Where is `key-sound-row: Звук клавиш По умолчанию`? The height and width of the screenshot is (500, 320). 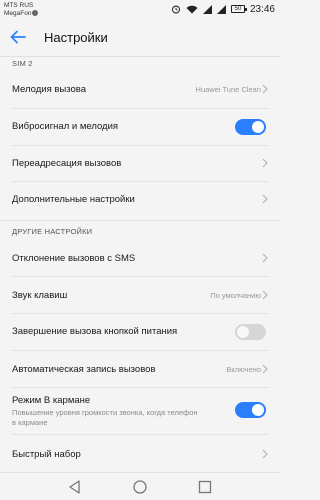
key-sound-row: Звук клавиш По умолчанию is located at coordinates (140, 295).